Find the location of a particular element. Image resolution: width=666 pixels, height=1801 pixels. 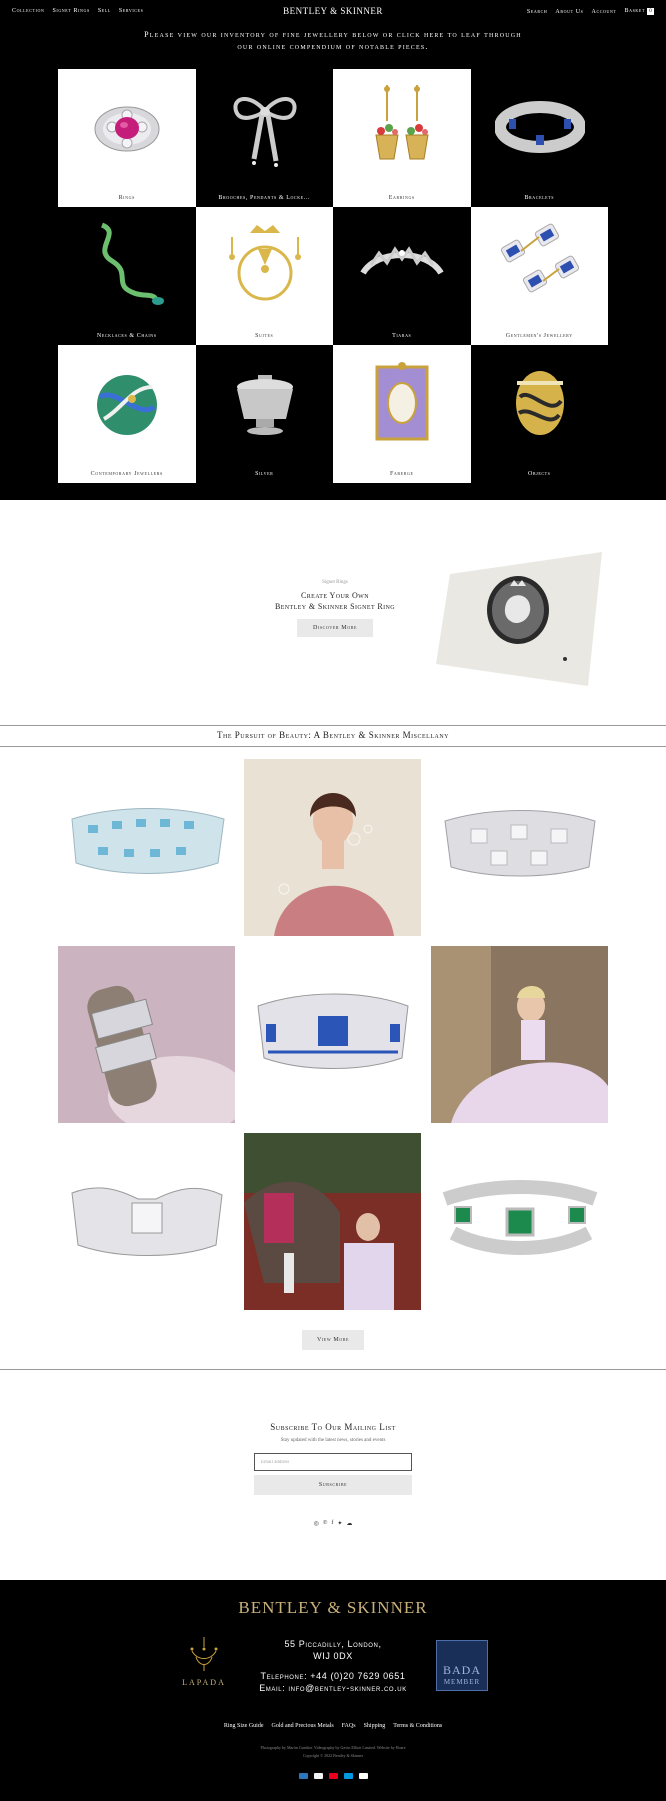

gallery-art-deco-bracelet is located at coordinates (146, 1221).